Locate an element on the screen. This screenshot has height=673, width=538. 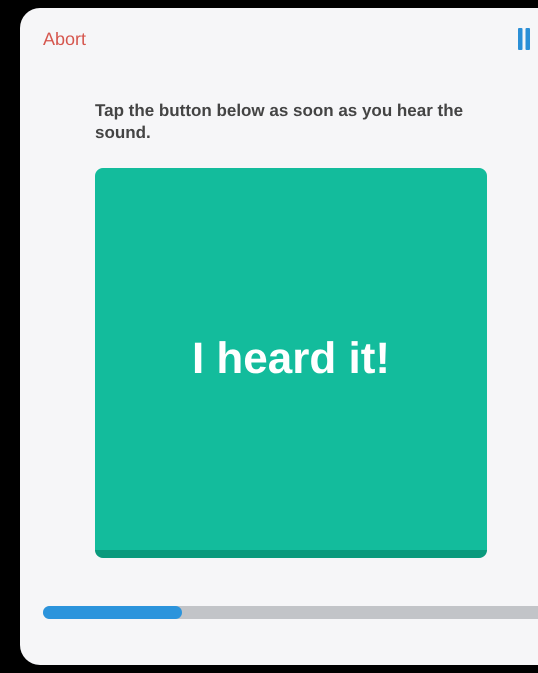
instruction-text: Tap the button below as soon as you hear the sound. is located at coordinates (279, 122).